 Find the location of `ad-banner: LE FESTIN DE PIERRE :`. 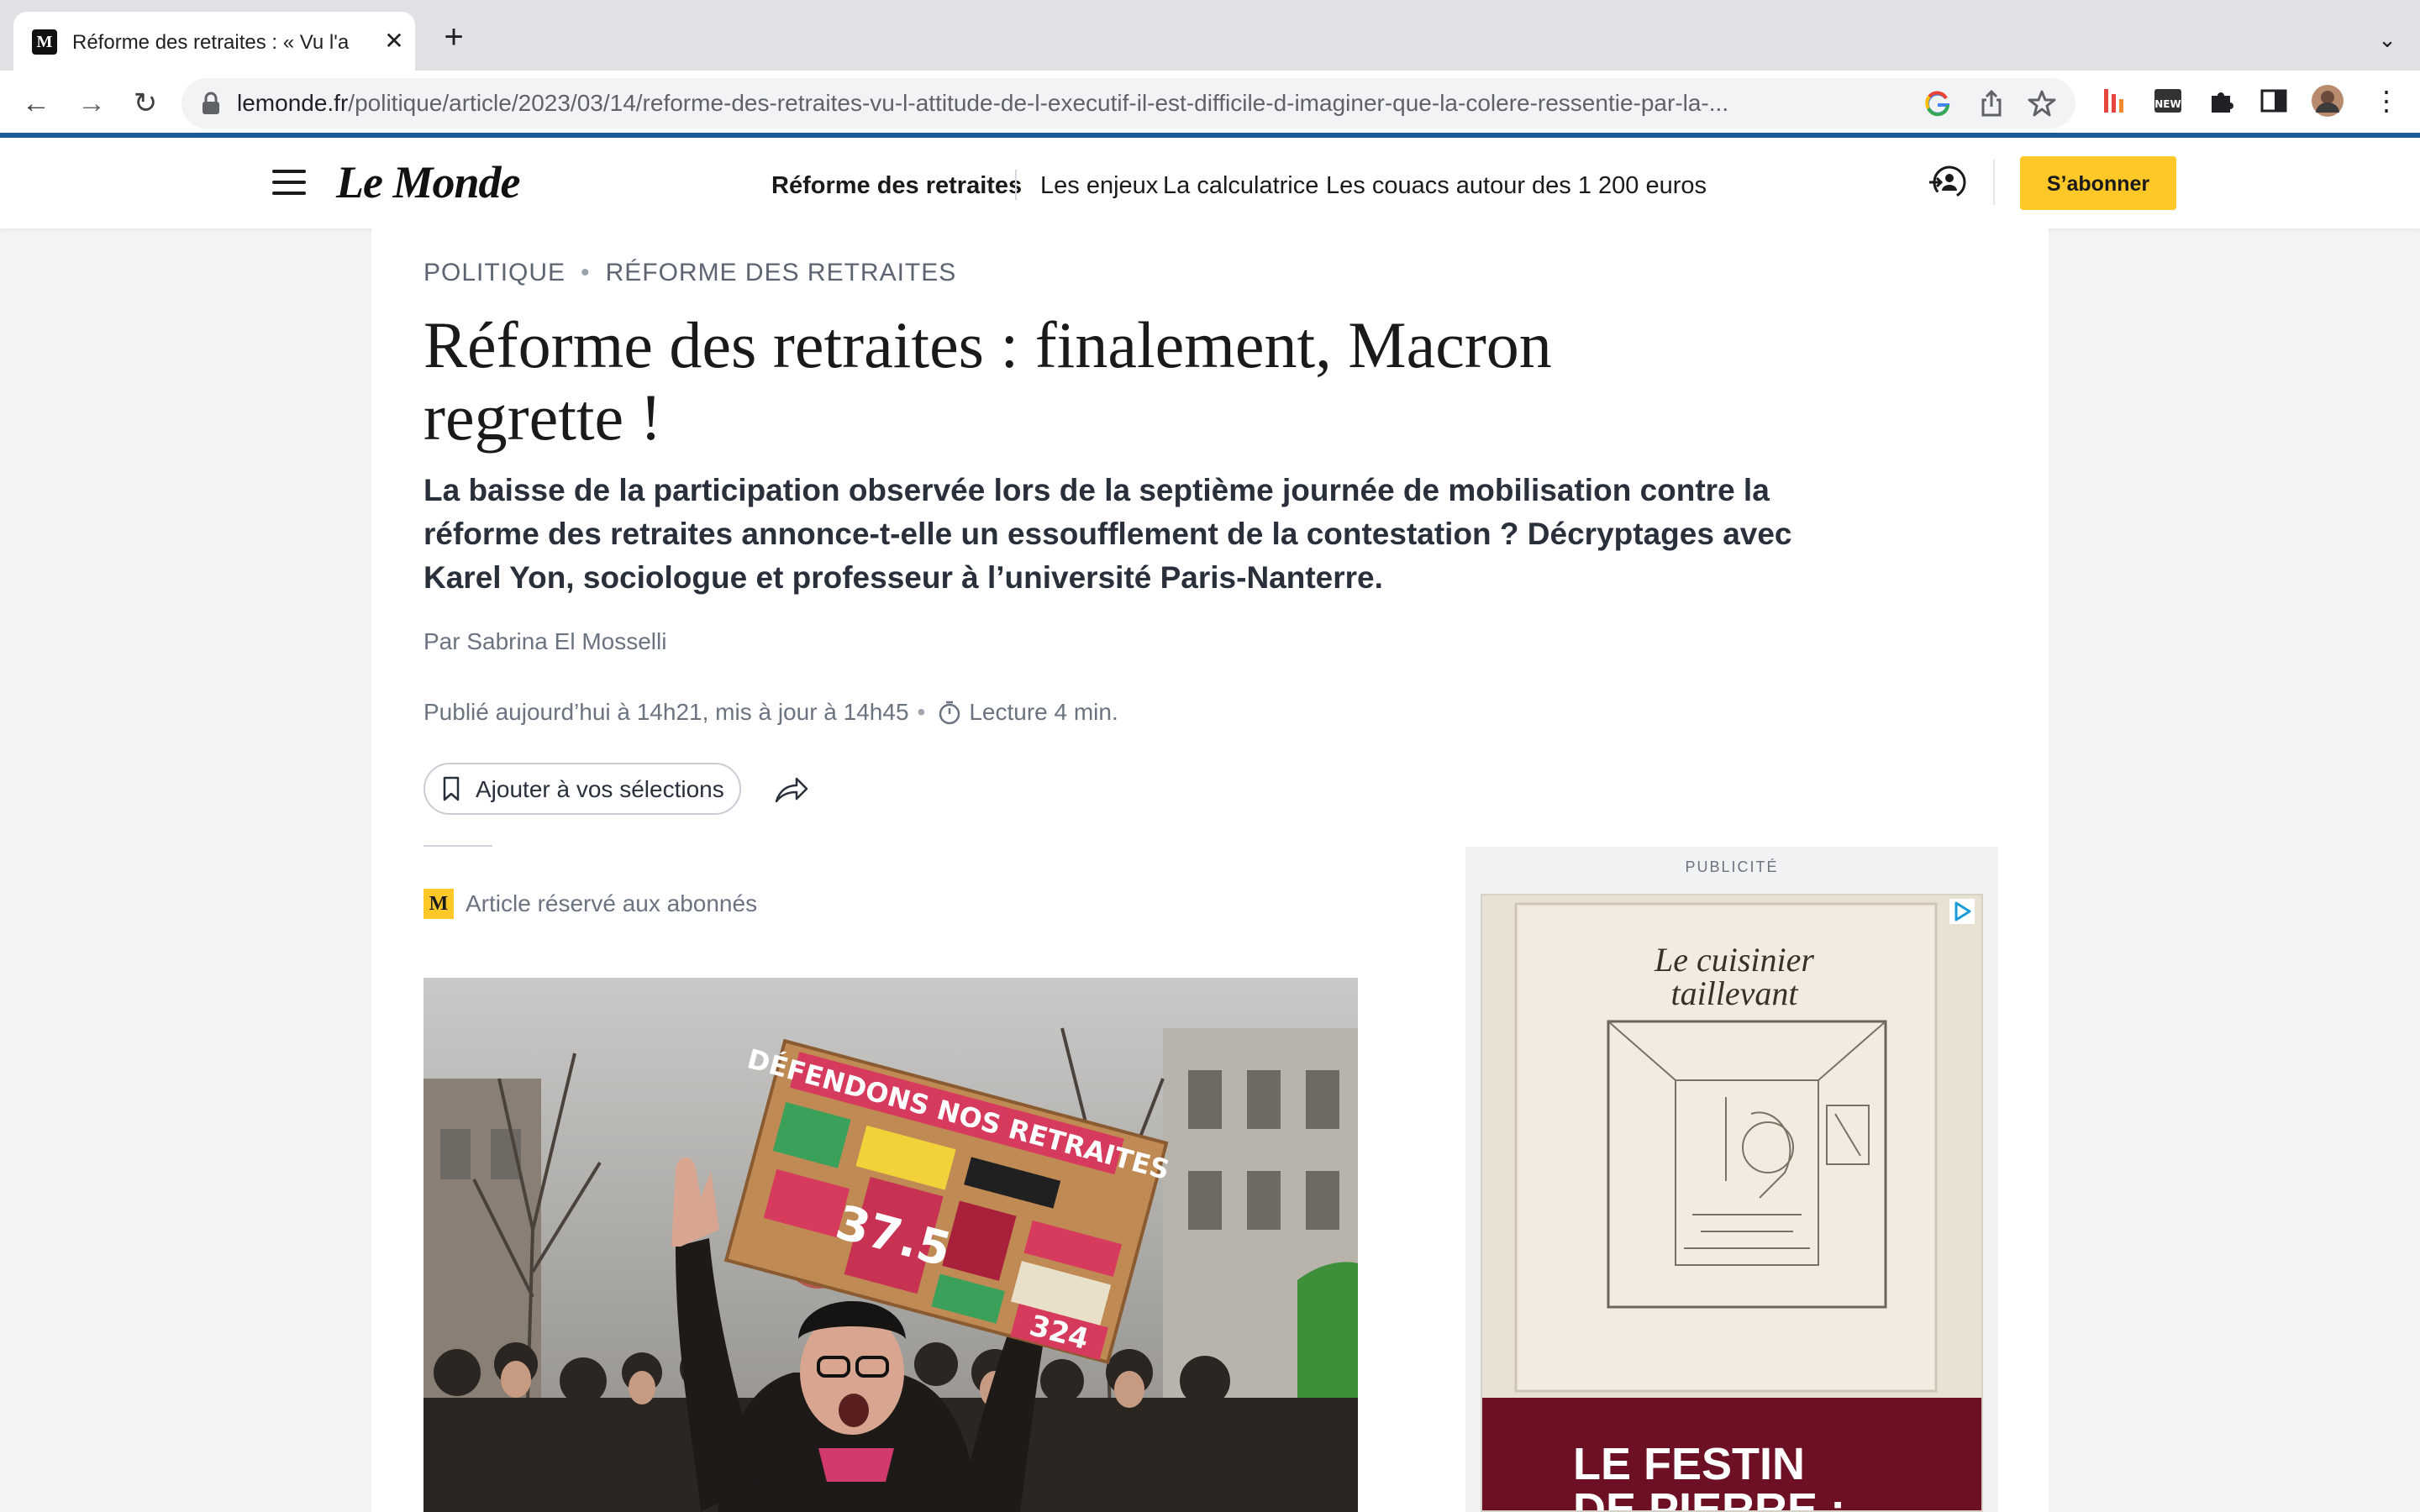

ad-banner: LE FESTIN DE PIERRE : is located at coordinates (1732, 1455).